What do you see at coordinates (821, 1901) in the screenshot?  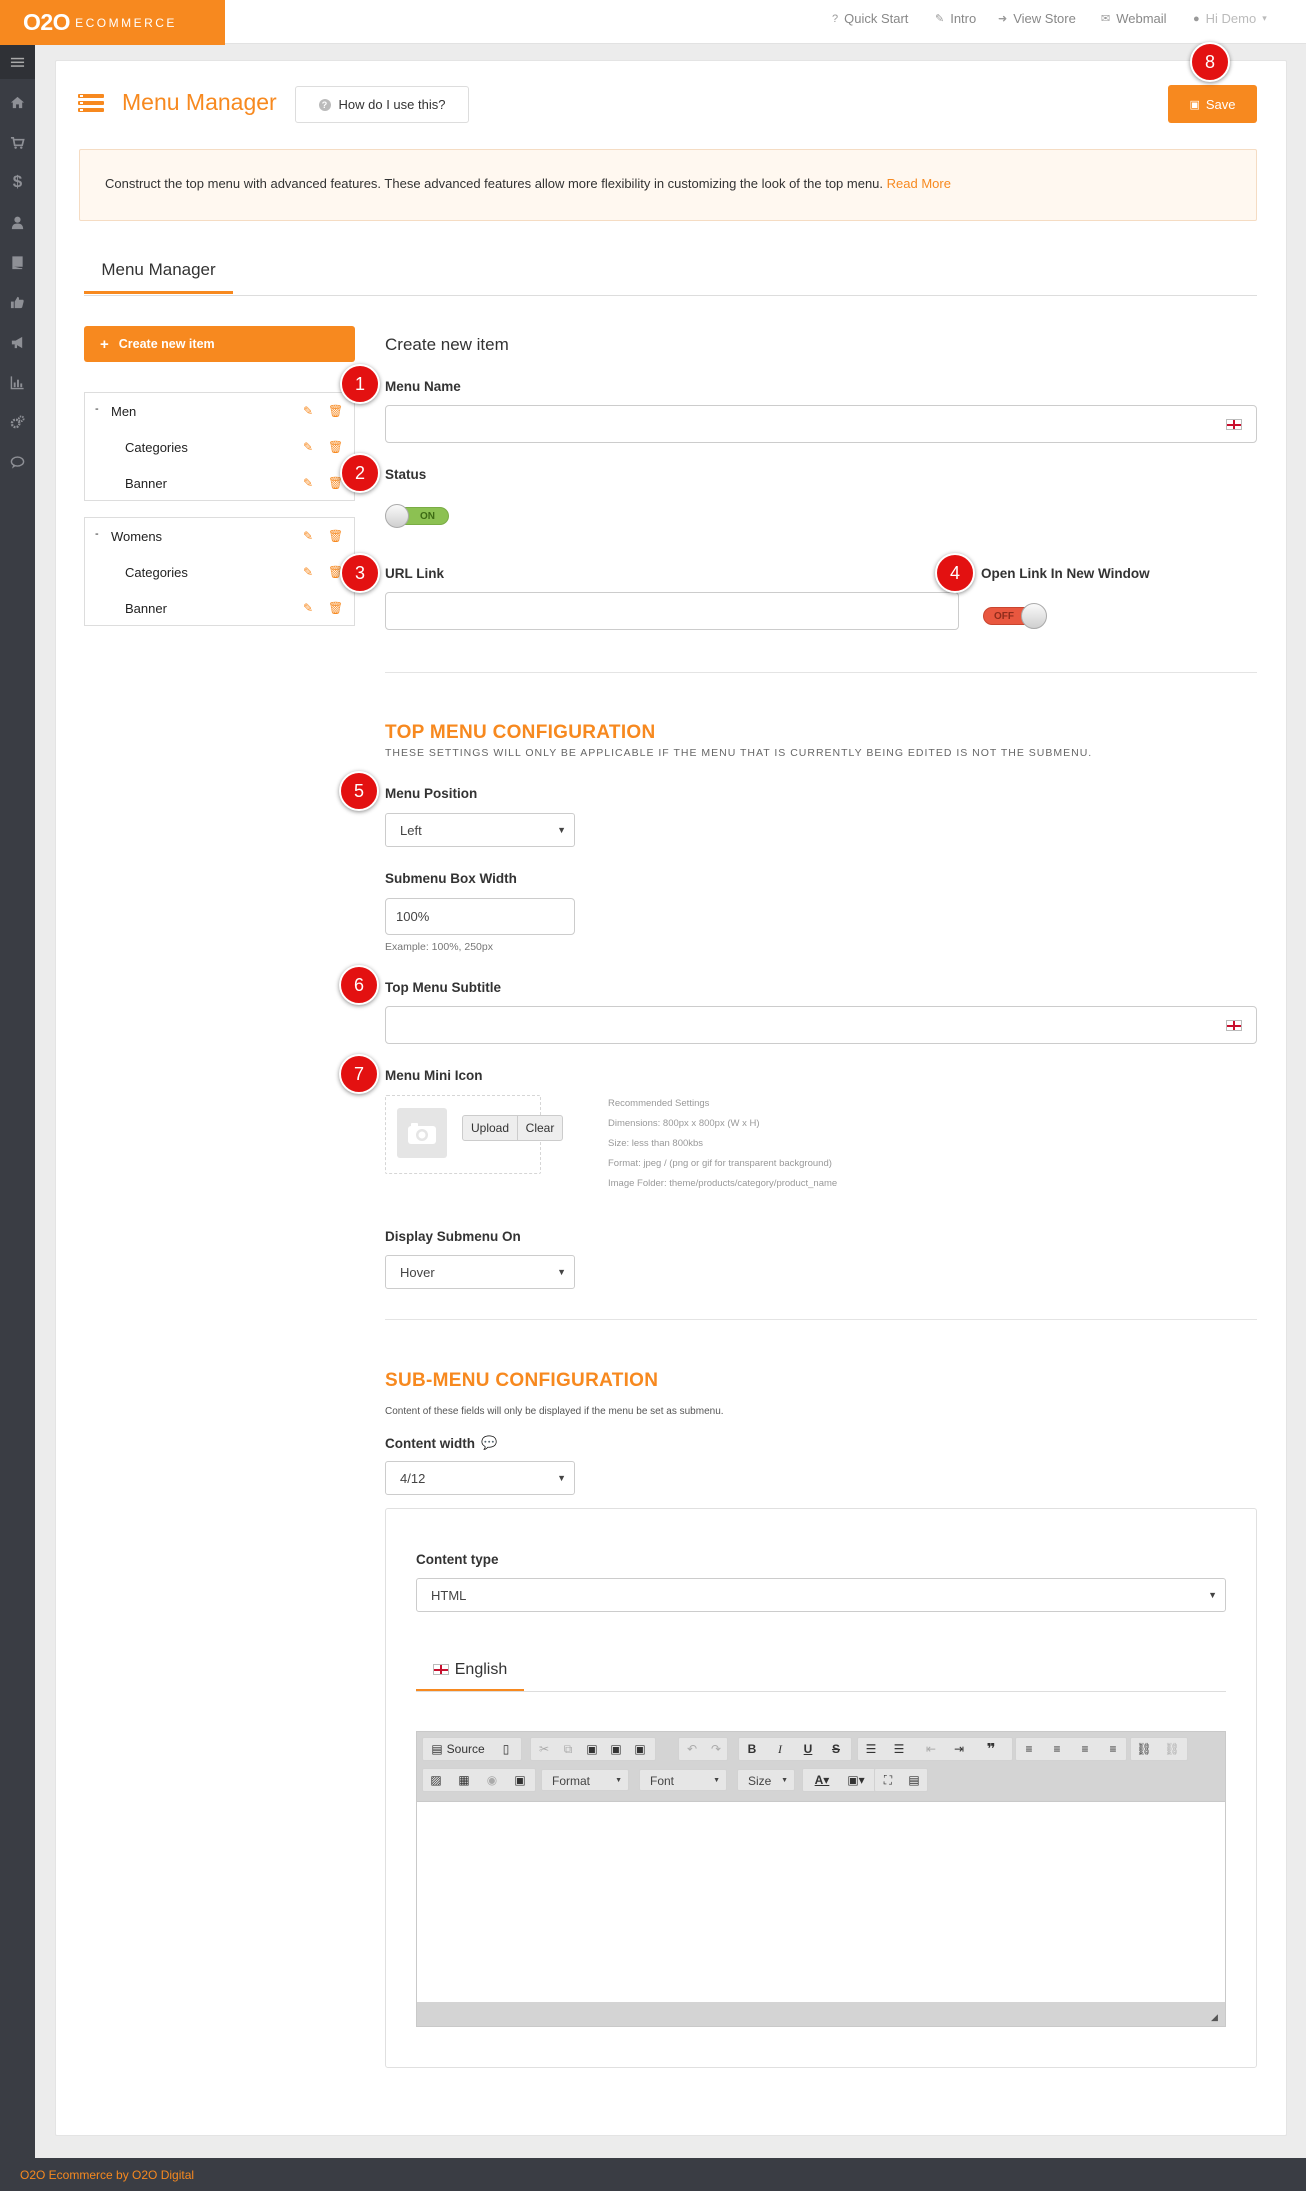 I see `editor-content-area` at bounding box center [821, 1901].